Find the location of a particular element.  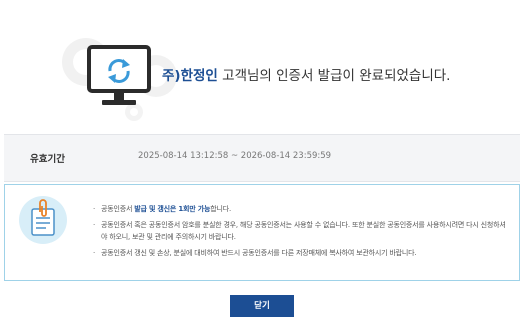

close-button: 닫기 is located at coordinates (262, 306).